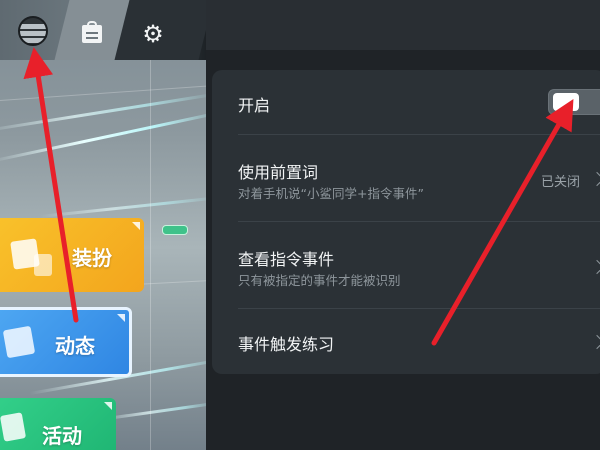  Describe the element at coordinates (33, 31) in the screenshot. I see `globe-icon` at that location.